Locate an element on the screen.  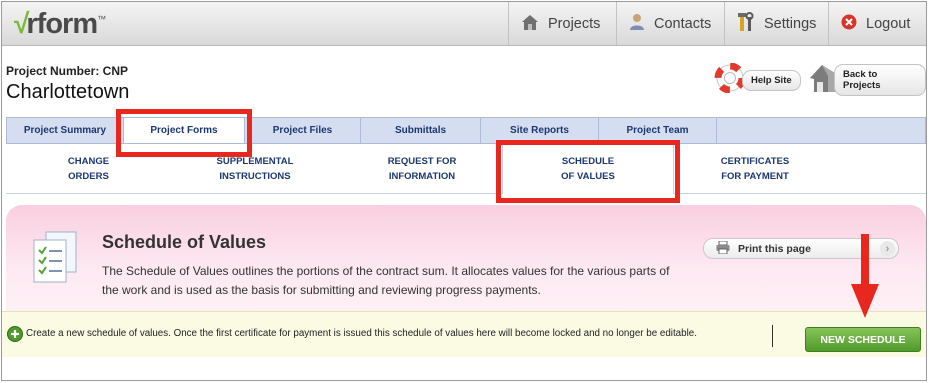
tab-submittals: Submittals is located at coordinates (421, 130).